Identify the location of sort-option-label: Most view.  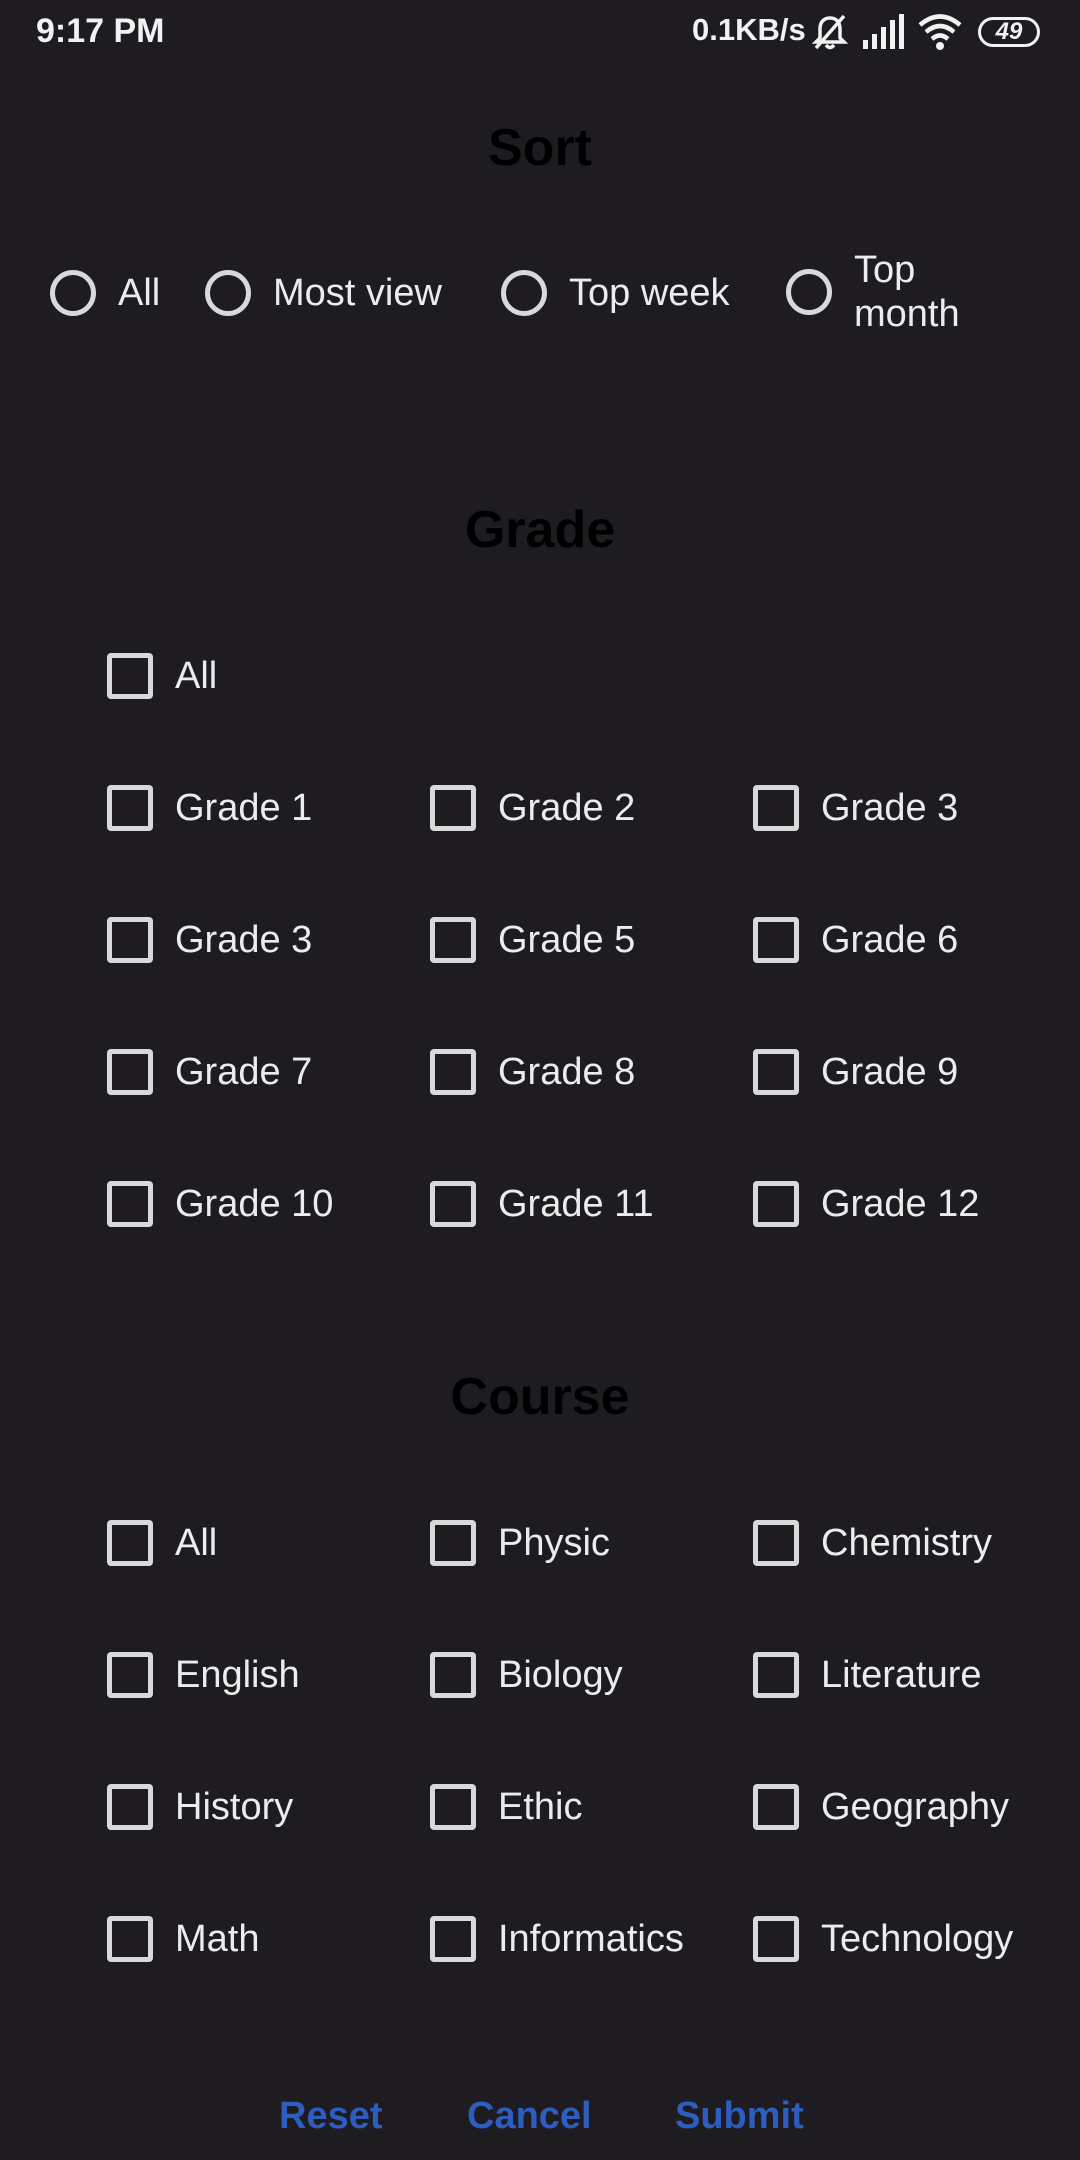
(357, 293).